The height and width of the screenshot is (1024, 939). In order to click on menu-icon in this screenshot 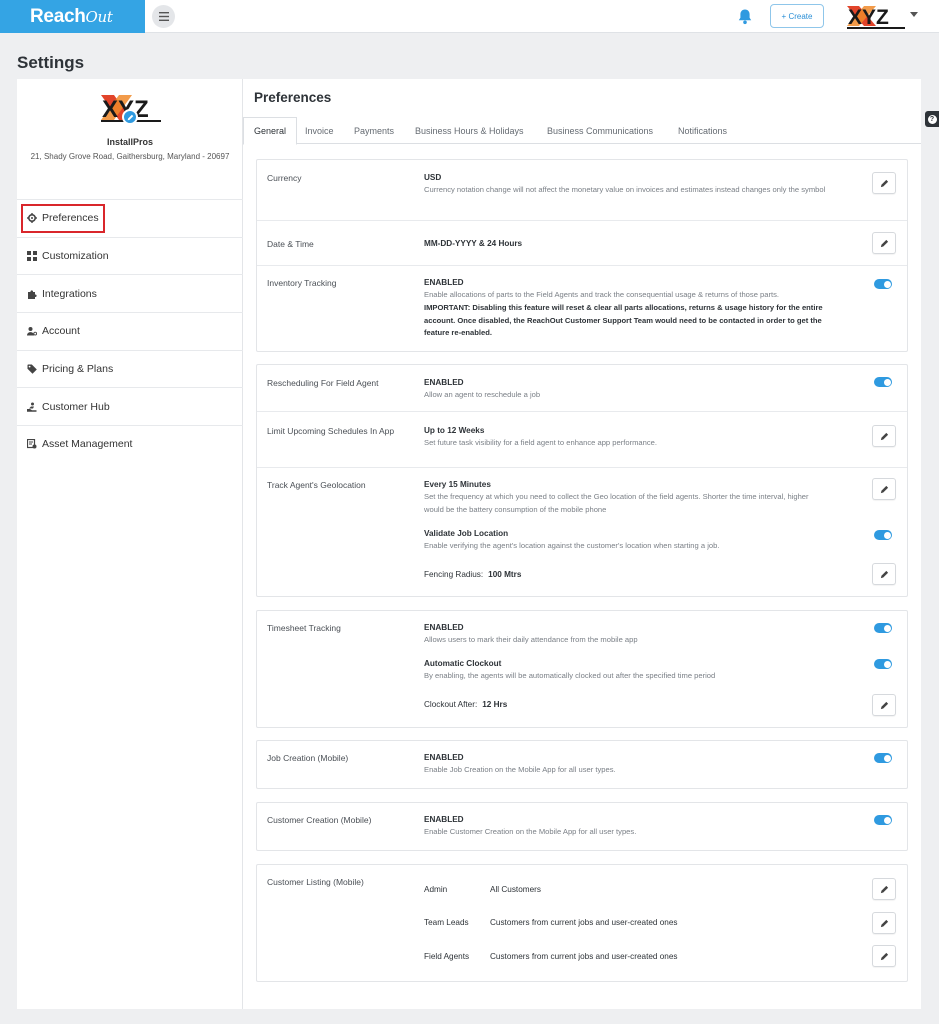, I will do `click(163, 16)`.